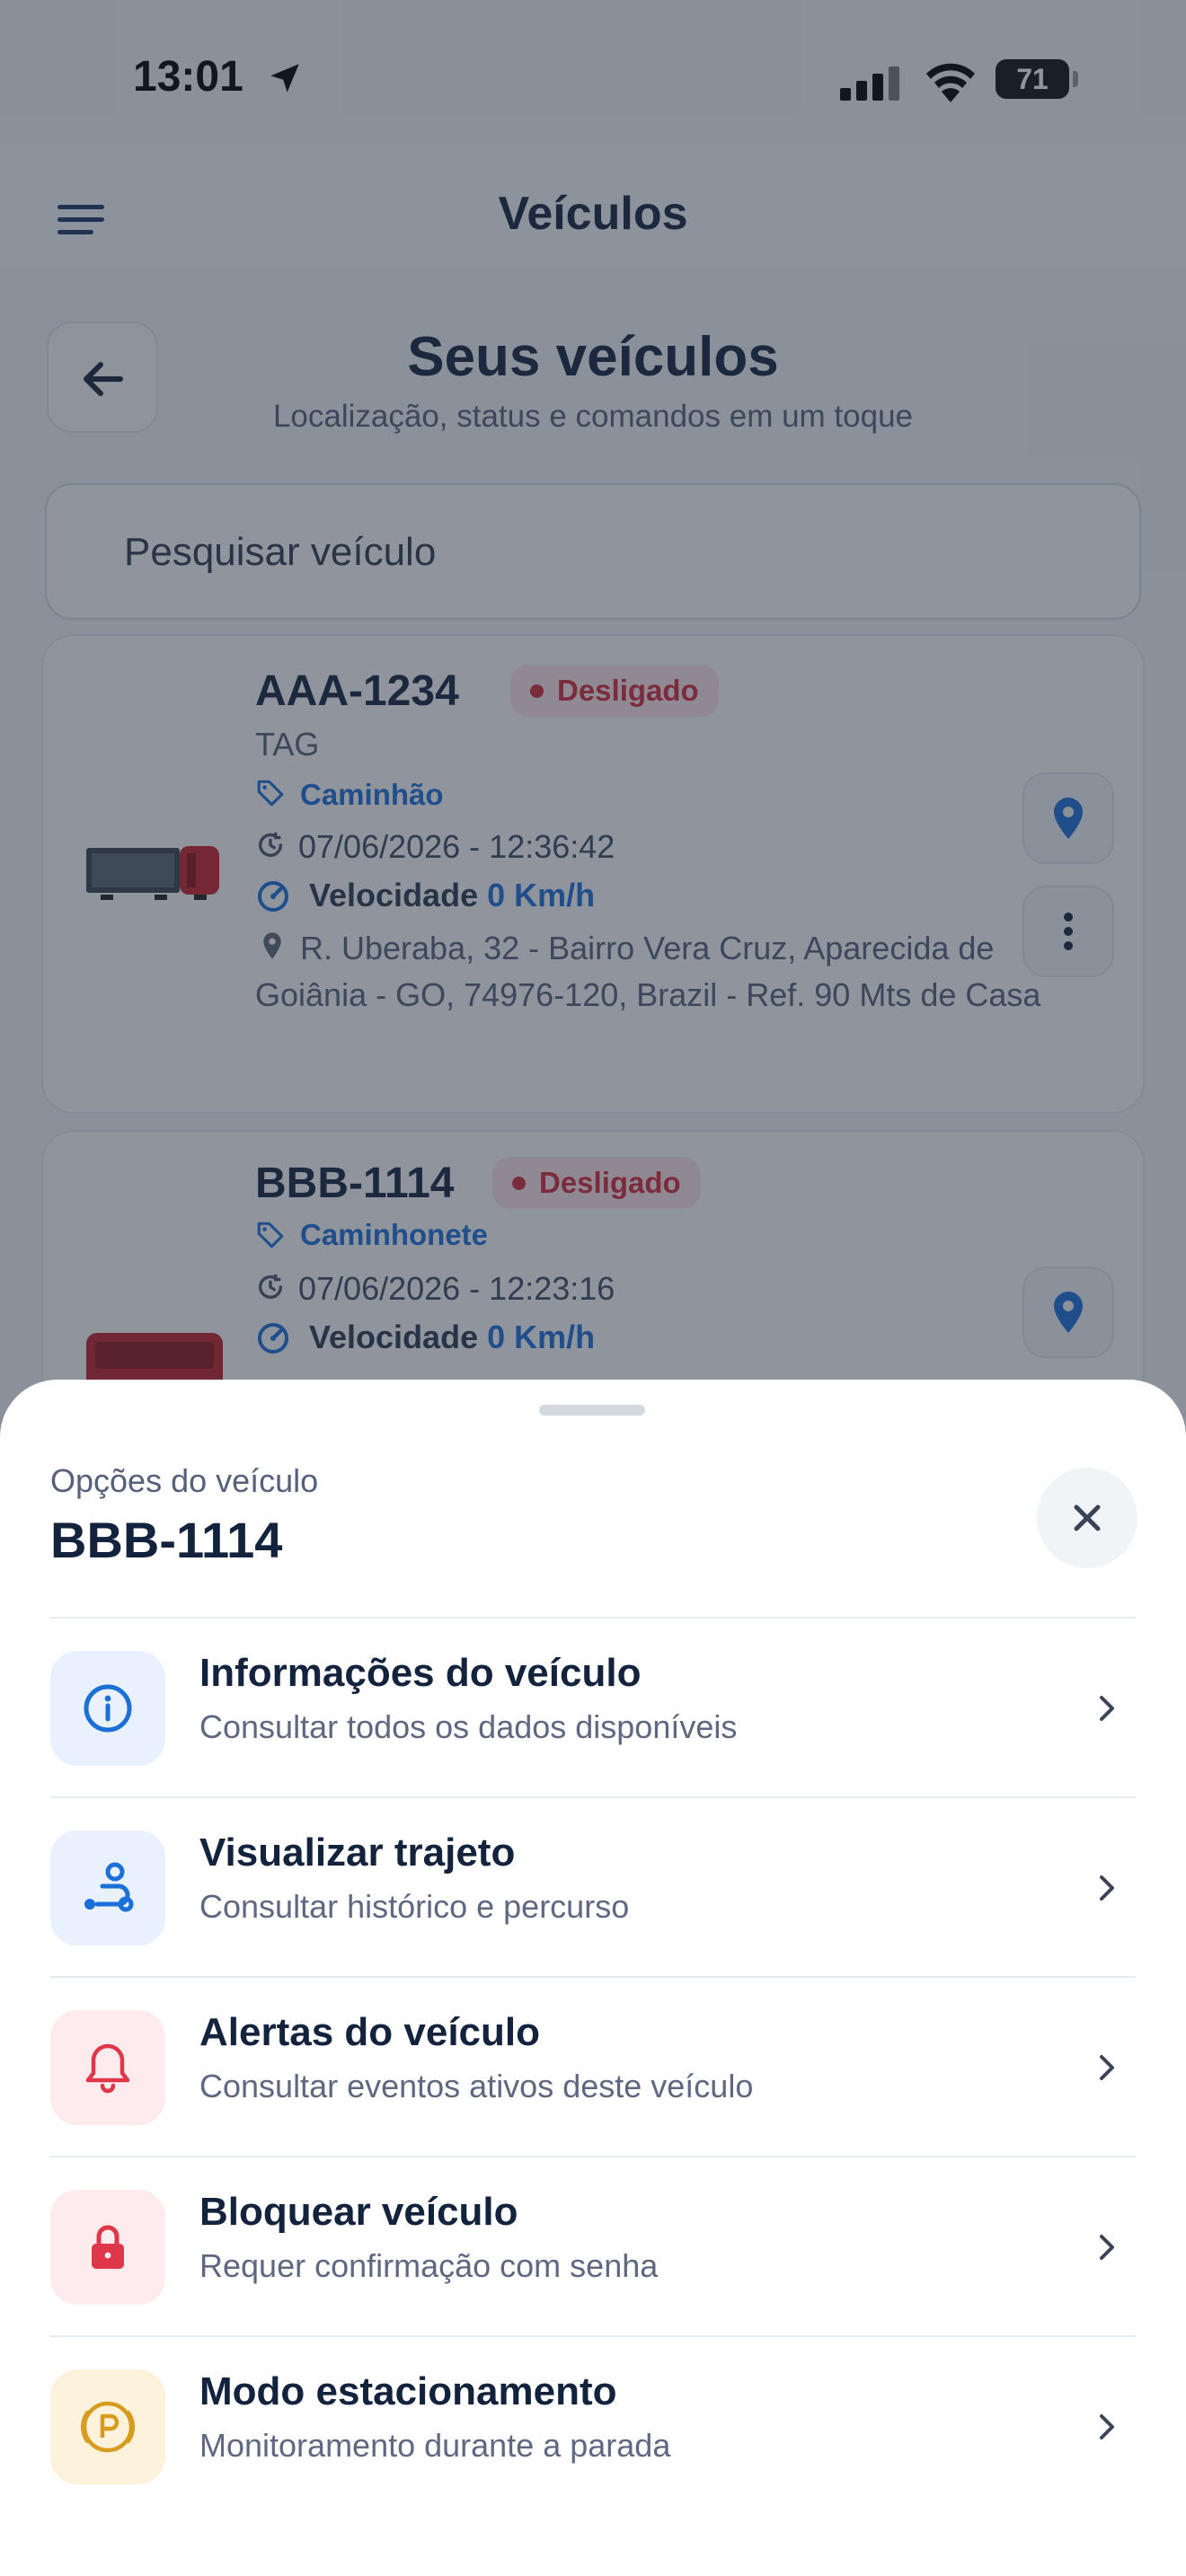 This screenshot has height=2576, width=1186. I want to click on parking-icon, so click(108, 2427).